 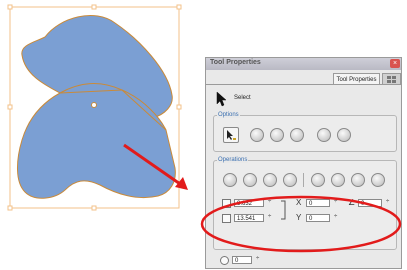 What do you see at coordinates (228, 115) in the screenshot?
I see `options-group-label: Options` at bounding box center [228, 115].